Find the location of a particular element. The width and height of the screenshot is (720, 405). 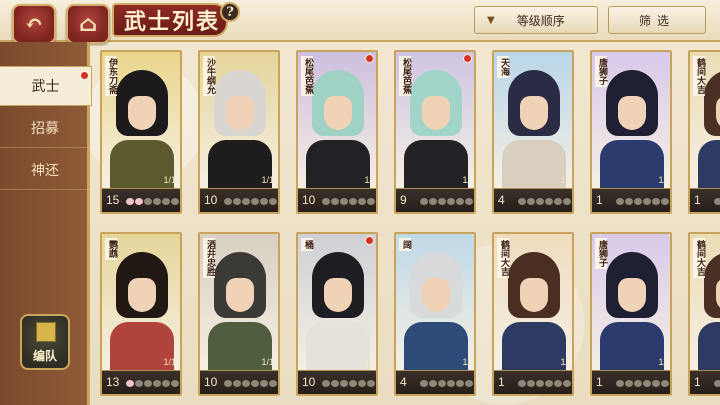

card-info-bar: 15 1/1 is located at coordinates (141, 193).